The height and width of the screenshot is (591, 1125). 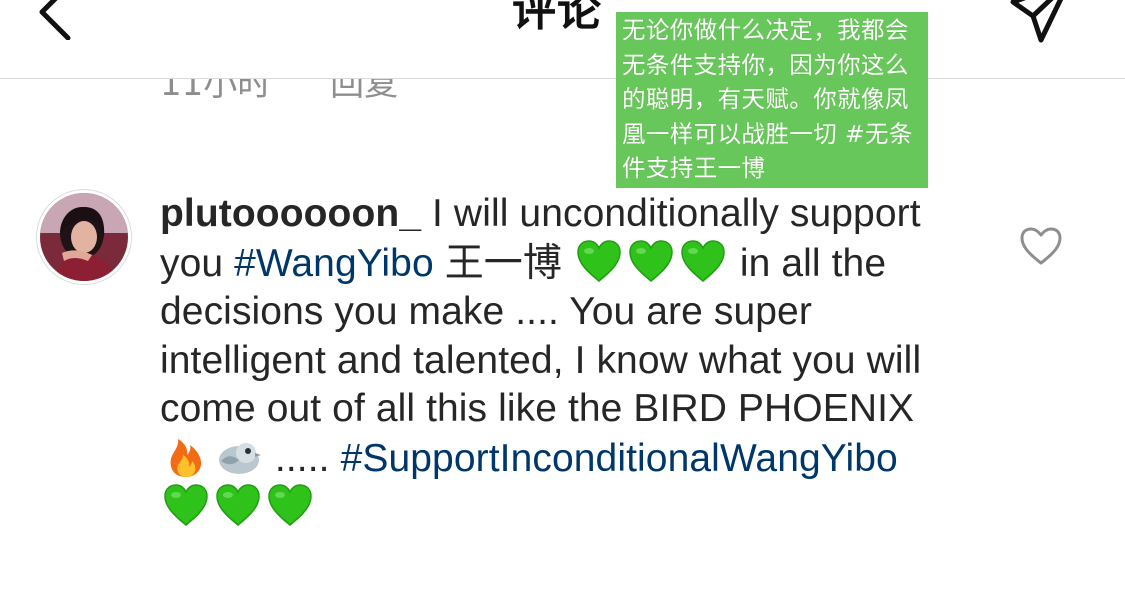 I want to click on previous-comment-meta: 11小时 回复, so click(x=562, y=94).